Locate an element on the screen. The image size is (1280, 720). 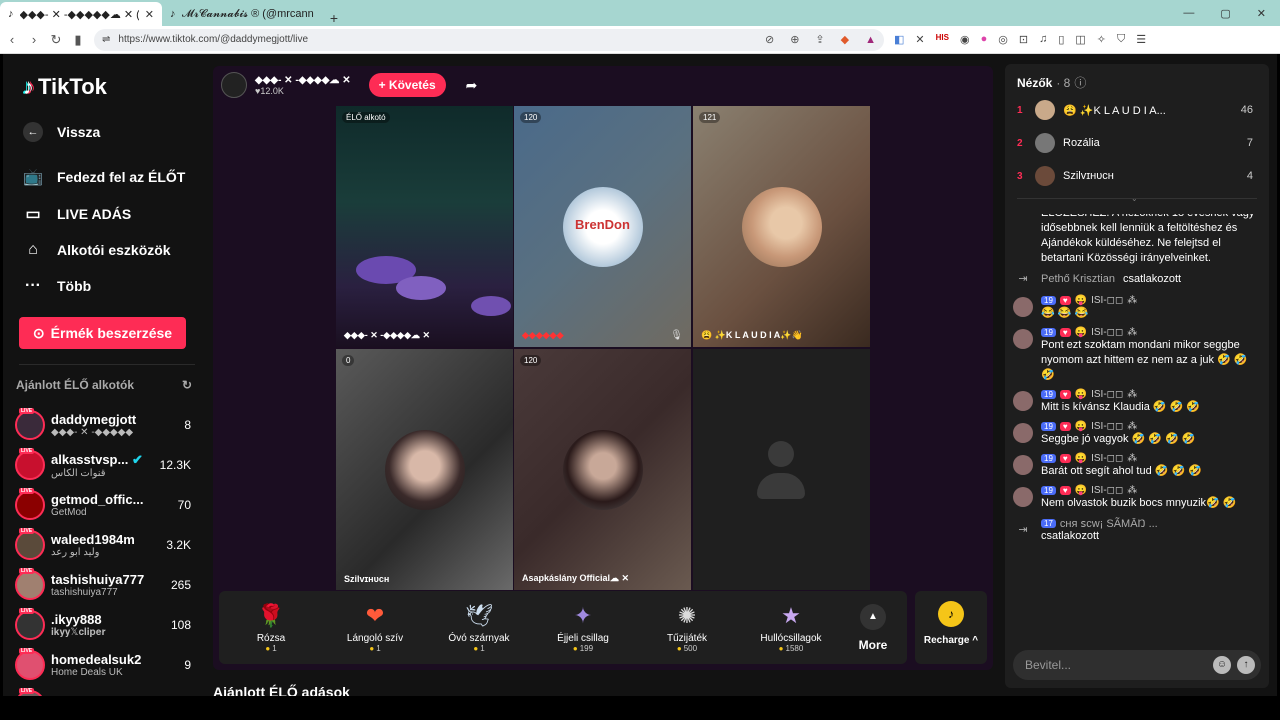
extension-icon: ⊡ is located at coordinates (1023, 39).